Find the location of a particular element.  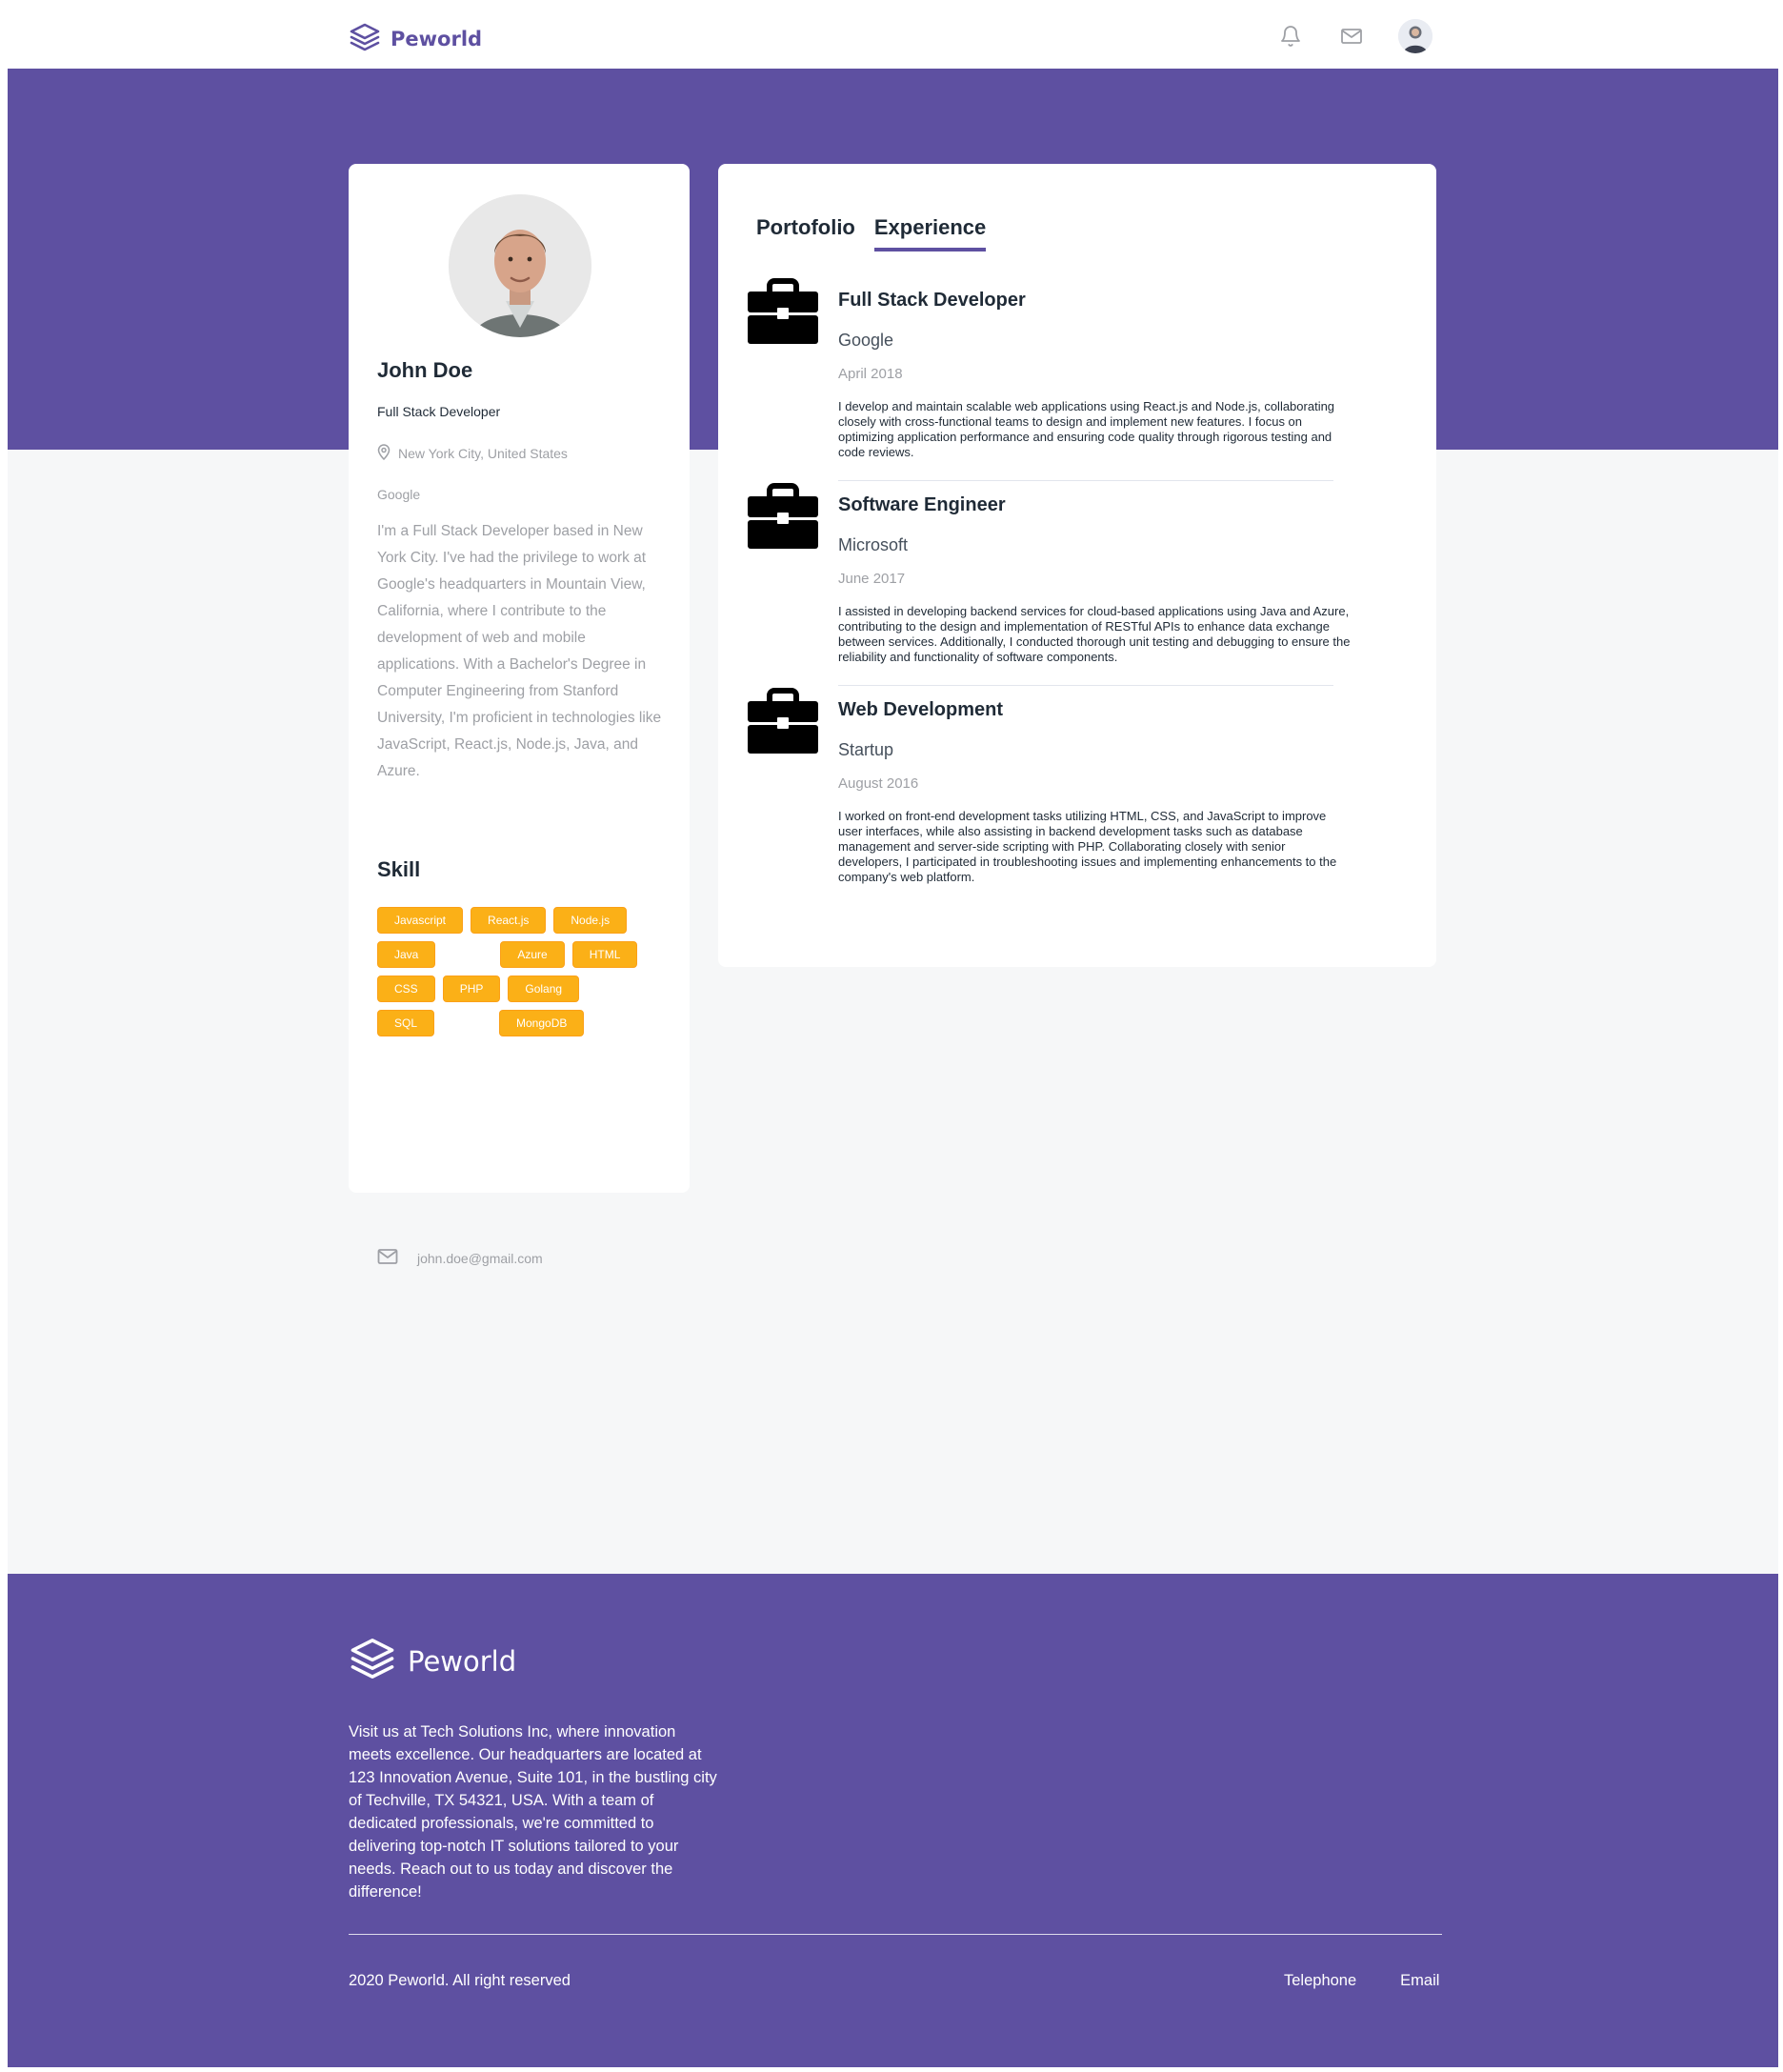

skill-heading: Skill is located at coordinates (399, 869).